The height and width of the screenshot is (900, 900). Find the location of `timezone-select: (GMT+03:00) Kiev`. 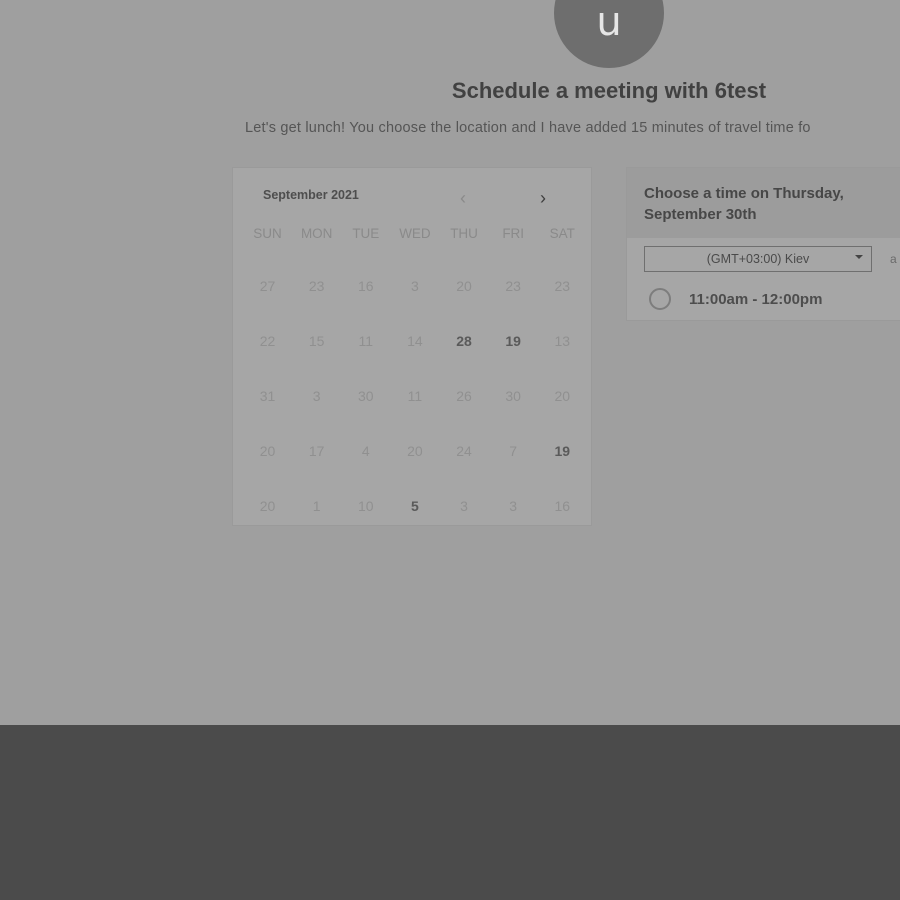

timezone-select: (GMT+03:00) Kiev is located at coordinates (758, 259).